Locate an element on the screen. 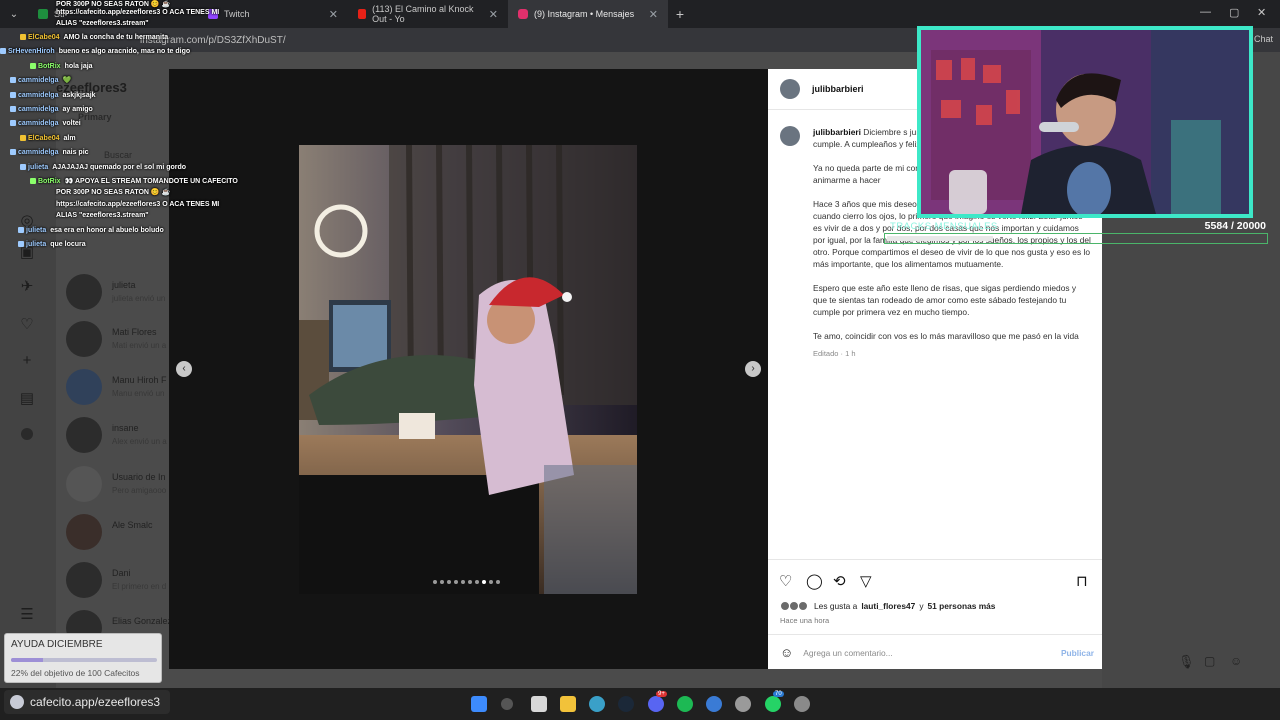  chat-message: ALIAS "ezeeflores3.stream" is located at coordinates (102, 215).